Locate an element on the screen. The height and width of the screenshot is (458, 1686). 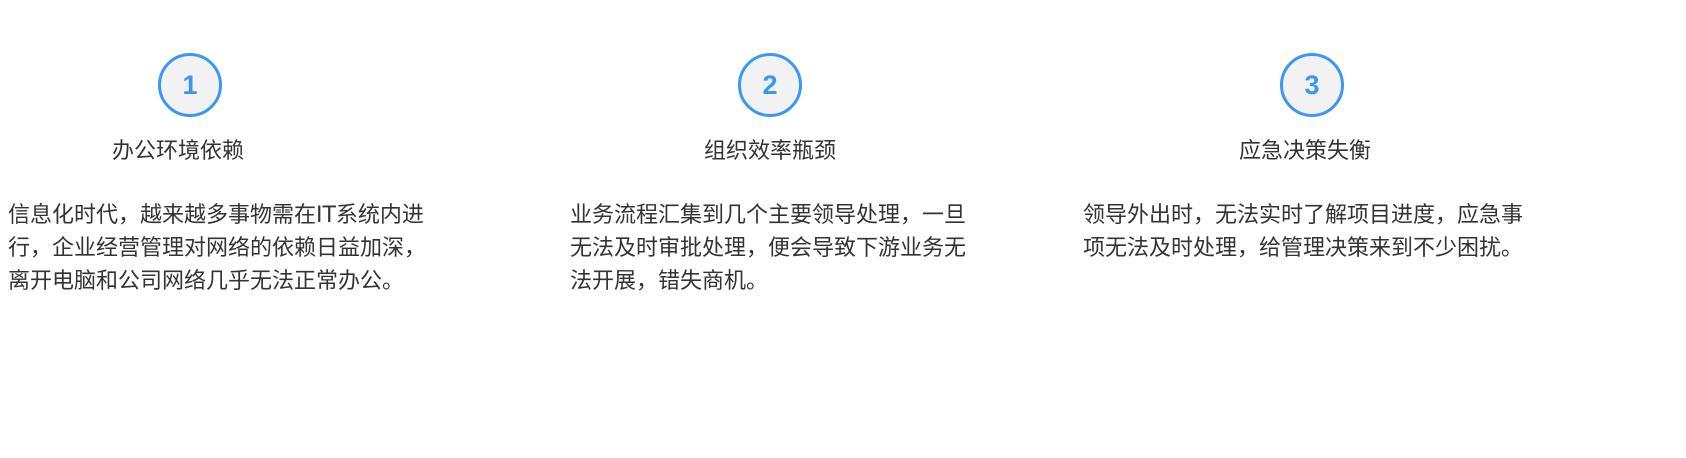
step-description-line: 行，企业经营管理对网络的依赖日益加深， is located at coordinates (217, 248).